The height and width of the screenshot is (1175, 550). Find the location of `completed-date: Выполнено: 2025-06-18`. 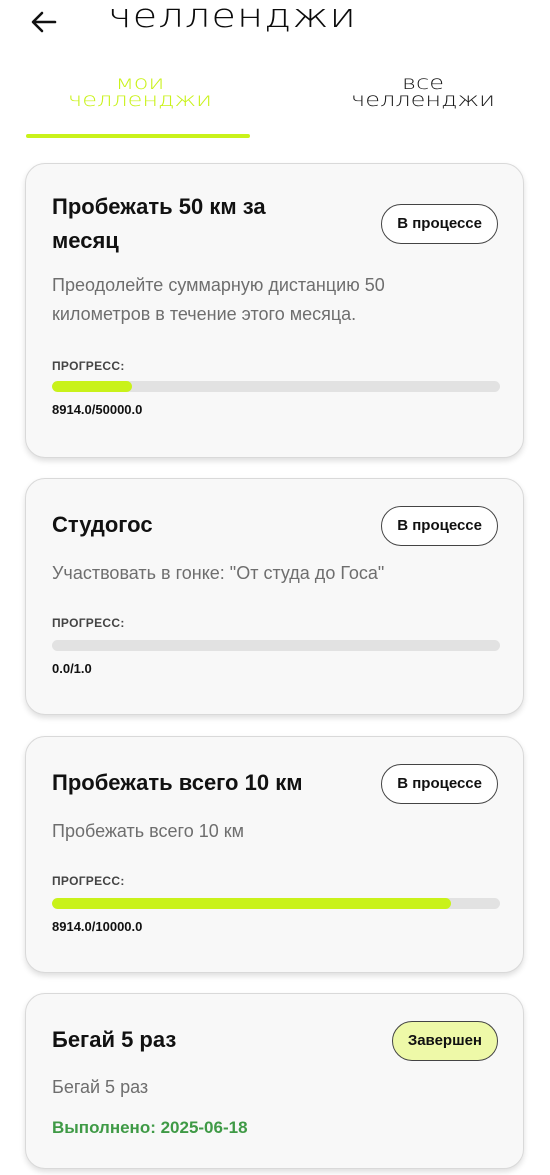

completed-date: Выполнено: 2025-06-18 is located at coordinates (150, 1127).